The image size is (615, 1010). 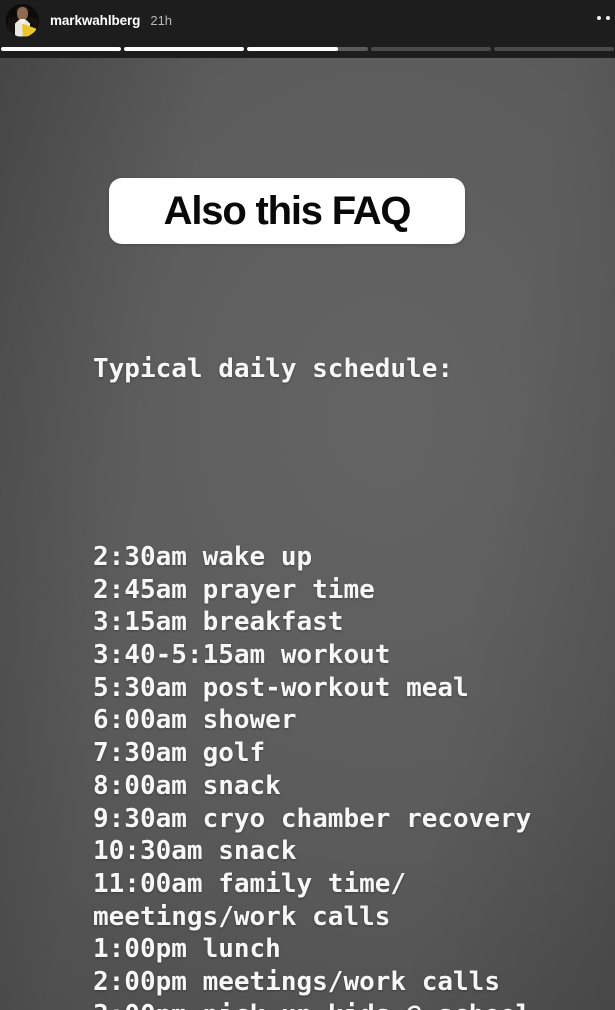 I want to click on schedule-line: 6:00am shower, so click(x=195, y=720).